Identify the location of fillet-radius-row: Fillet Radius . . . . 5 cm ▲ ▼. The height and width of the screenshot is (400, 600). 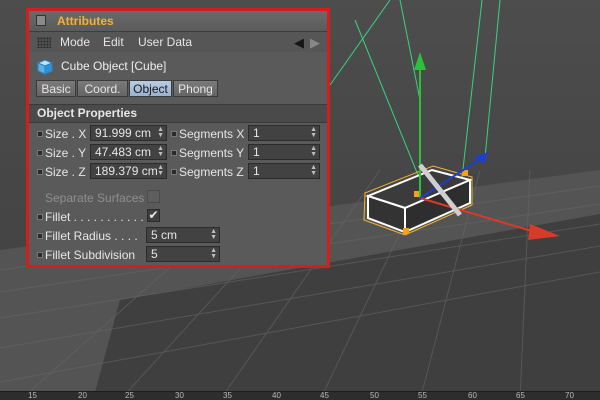
(178, 236).